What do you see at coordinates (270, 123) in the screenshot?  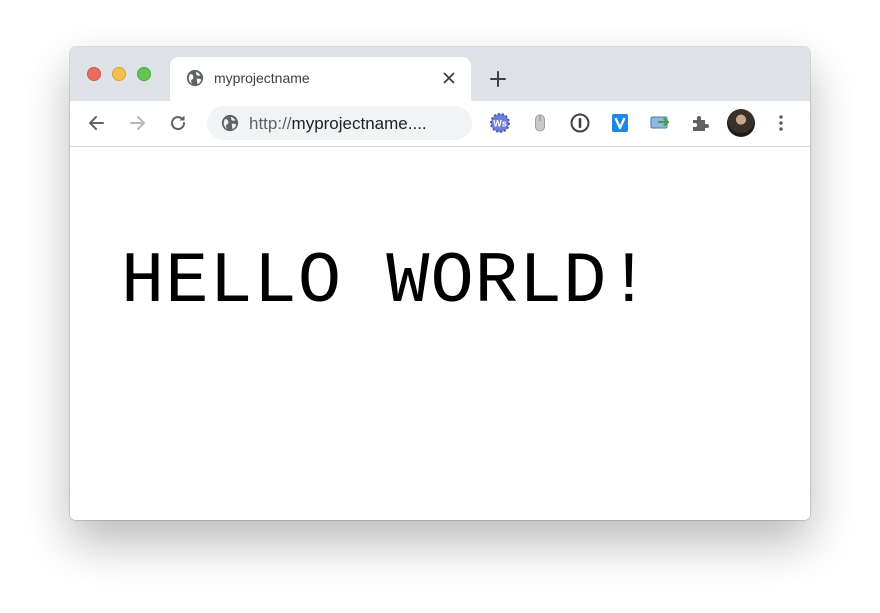 I see `url-scheme: http://` at bounding box center [270, 123].